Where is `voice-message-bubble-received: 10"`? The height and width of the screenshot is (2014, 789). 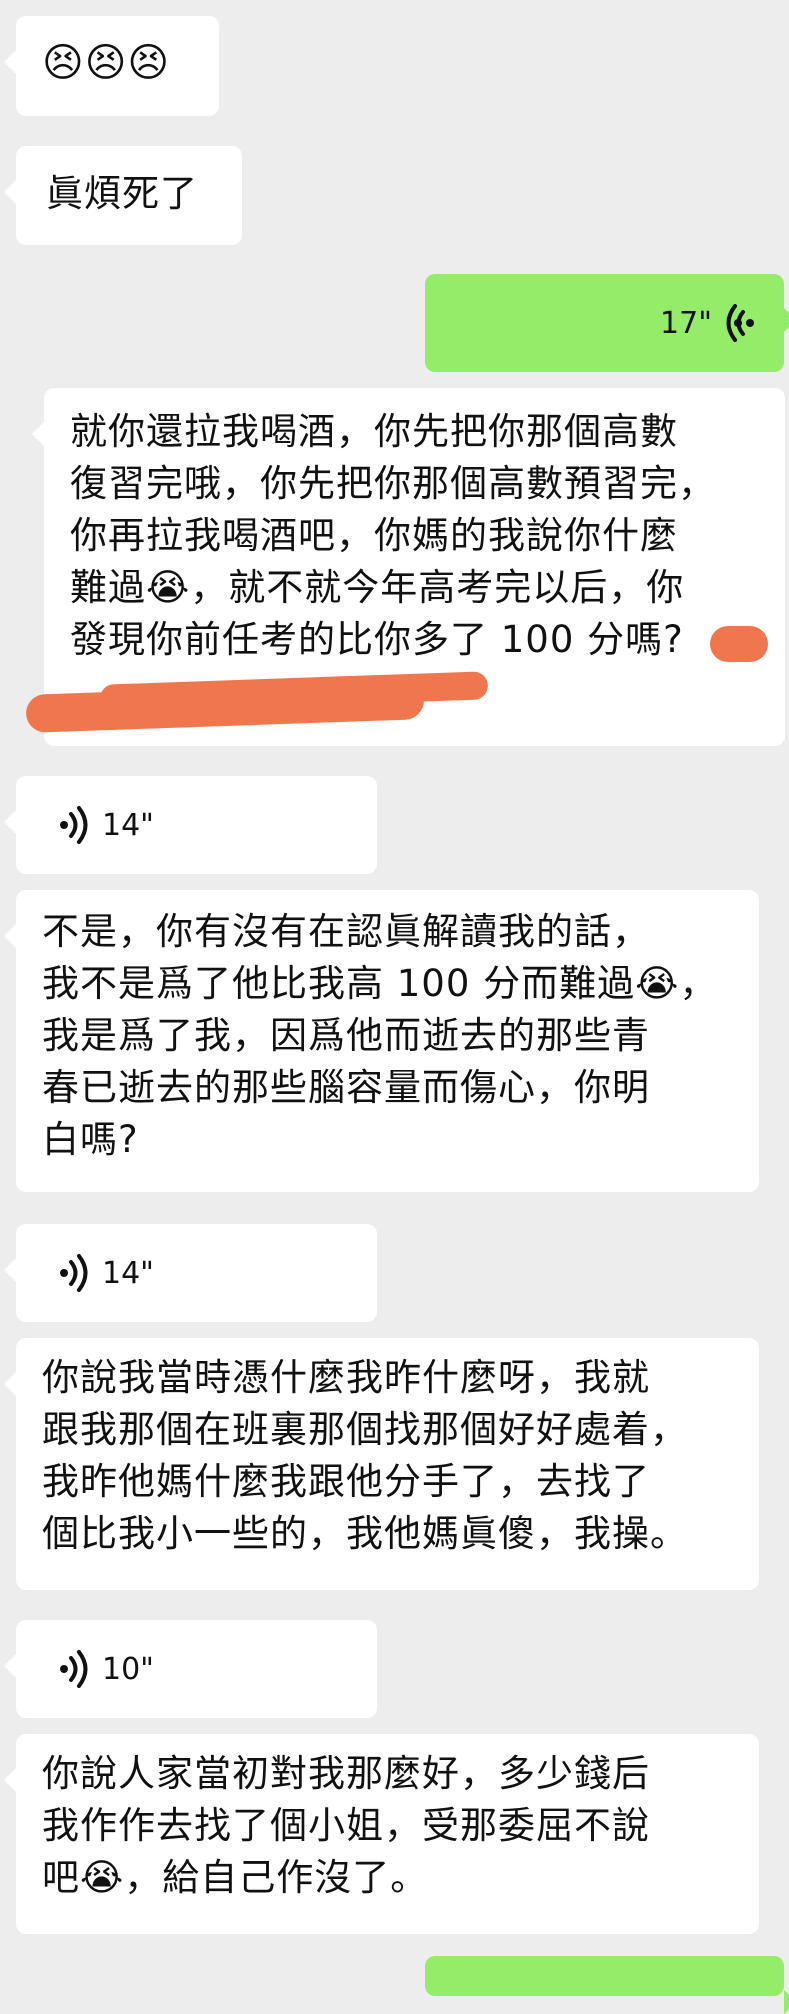
voice-message-bubble-received: 10" is located at coordinates (190, 1669).